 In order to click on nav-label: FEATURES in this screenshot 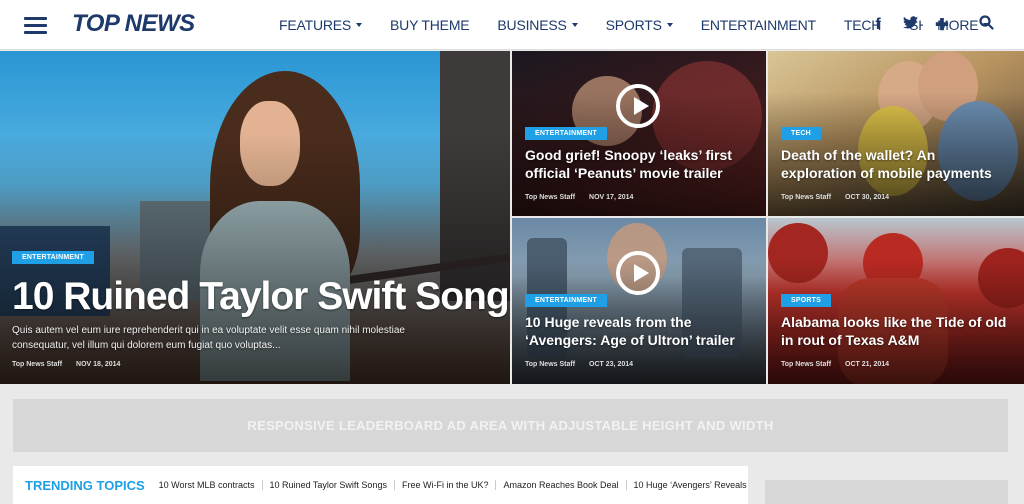, I will do `click(315, 25)`.